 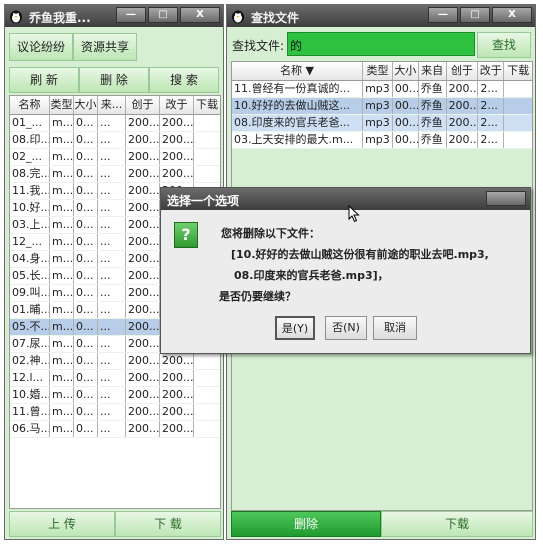 What do you see at coordinates (41, 47) in the screenshot?
I see `tab-discussion: 议论纷纷` at bounding box center [41, 47].